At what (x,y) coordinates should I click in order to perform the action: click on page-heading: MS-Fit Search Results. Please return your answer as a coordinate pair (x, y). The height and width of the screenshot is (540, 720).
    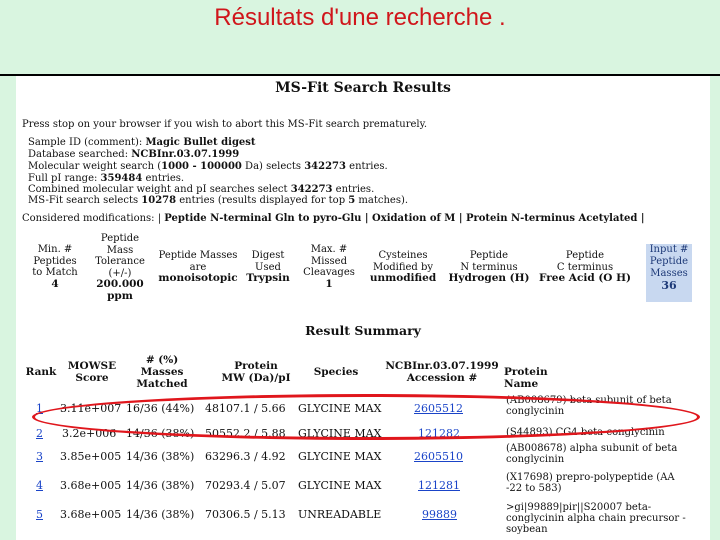
    Looking at the image, I should click on (363, 88).